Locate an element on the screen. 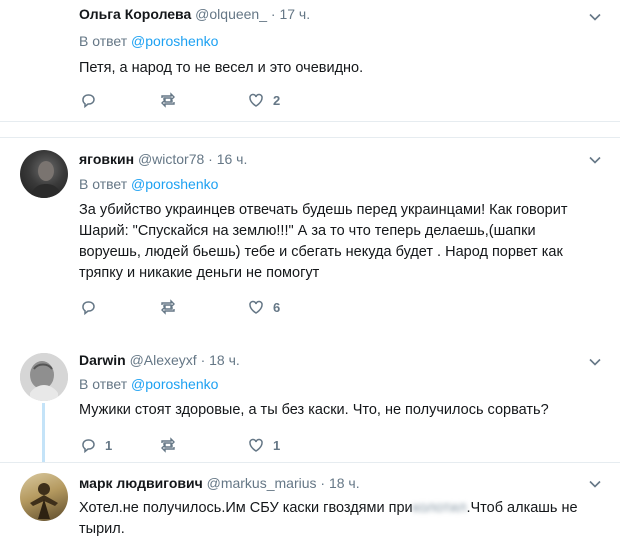 The height and width of the screenshot is (557, 620). reply-button: 1 is located at coordinates (95, 445).